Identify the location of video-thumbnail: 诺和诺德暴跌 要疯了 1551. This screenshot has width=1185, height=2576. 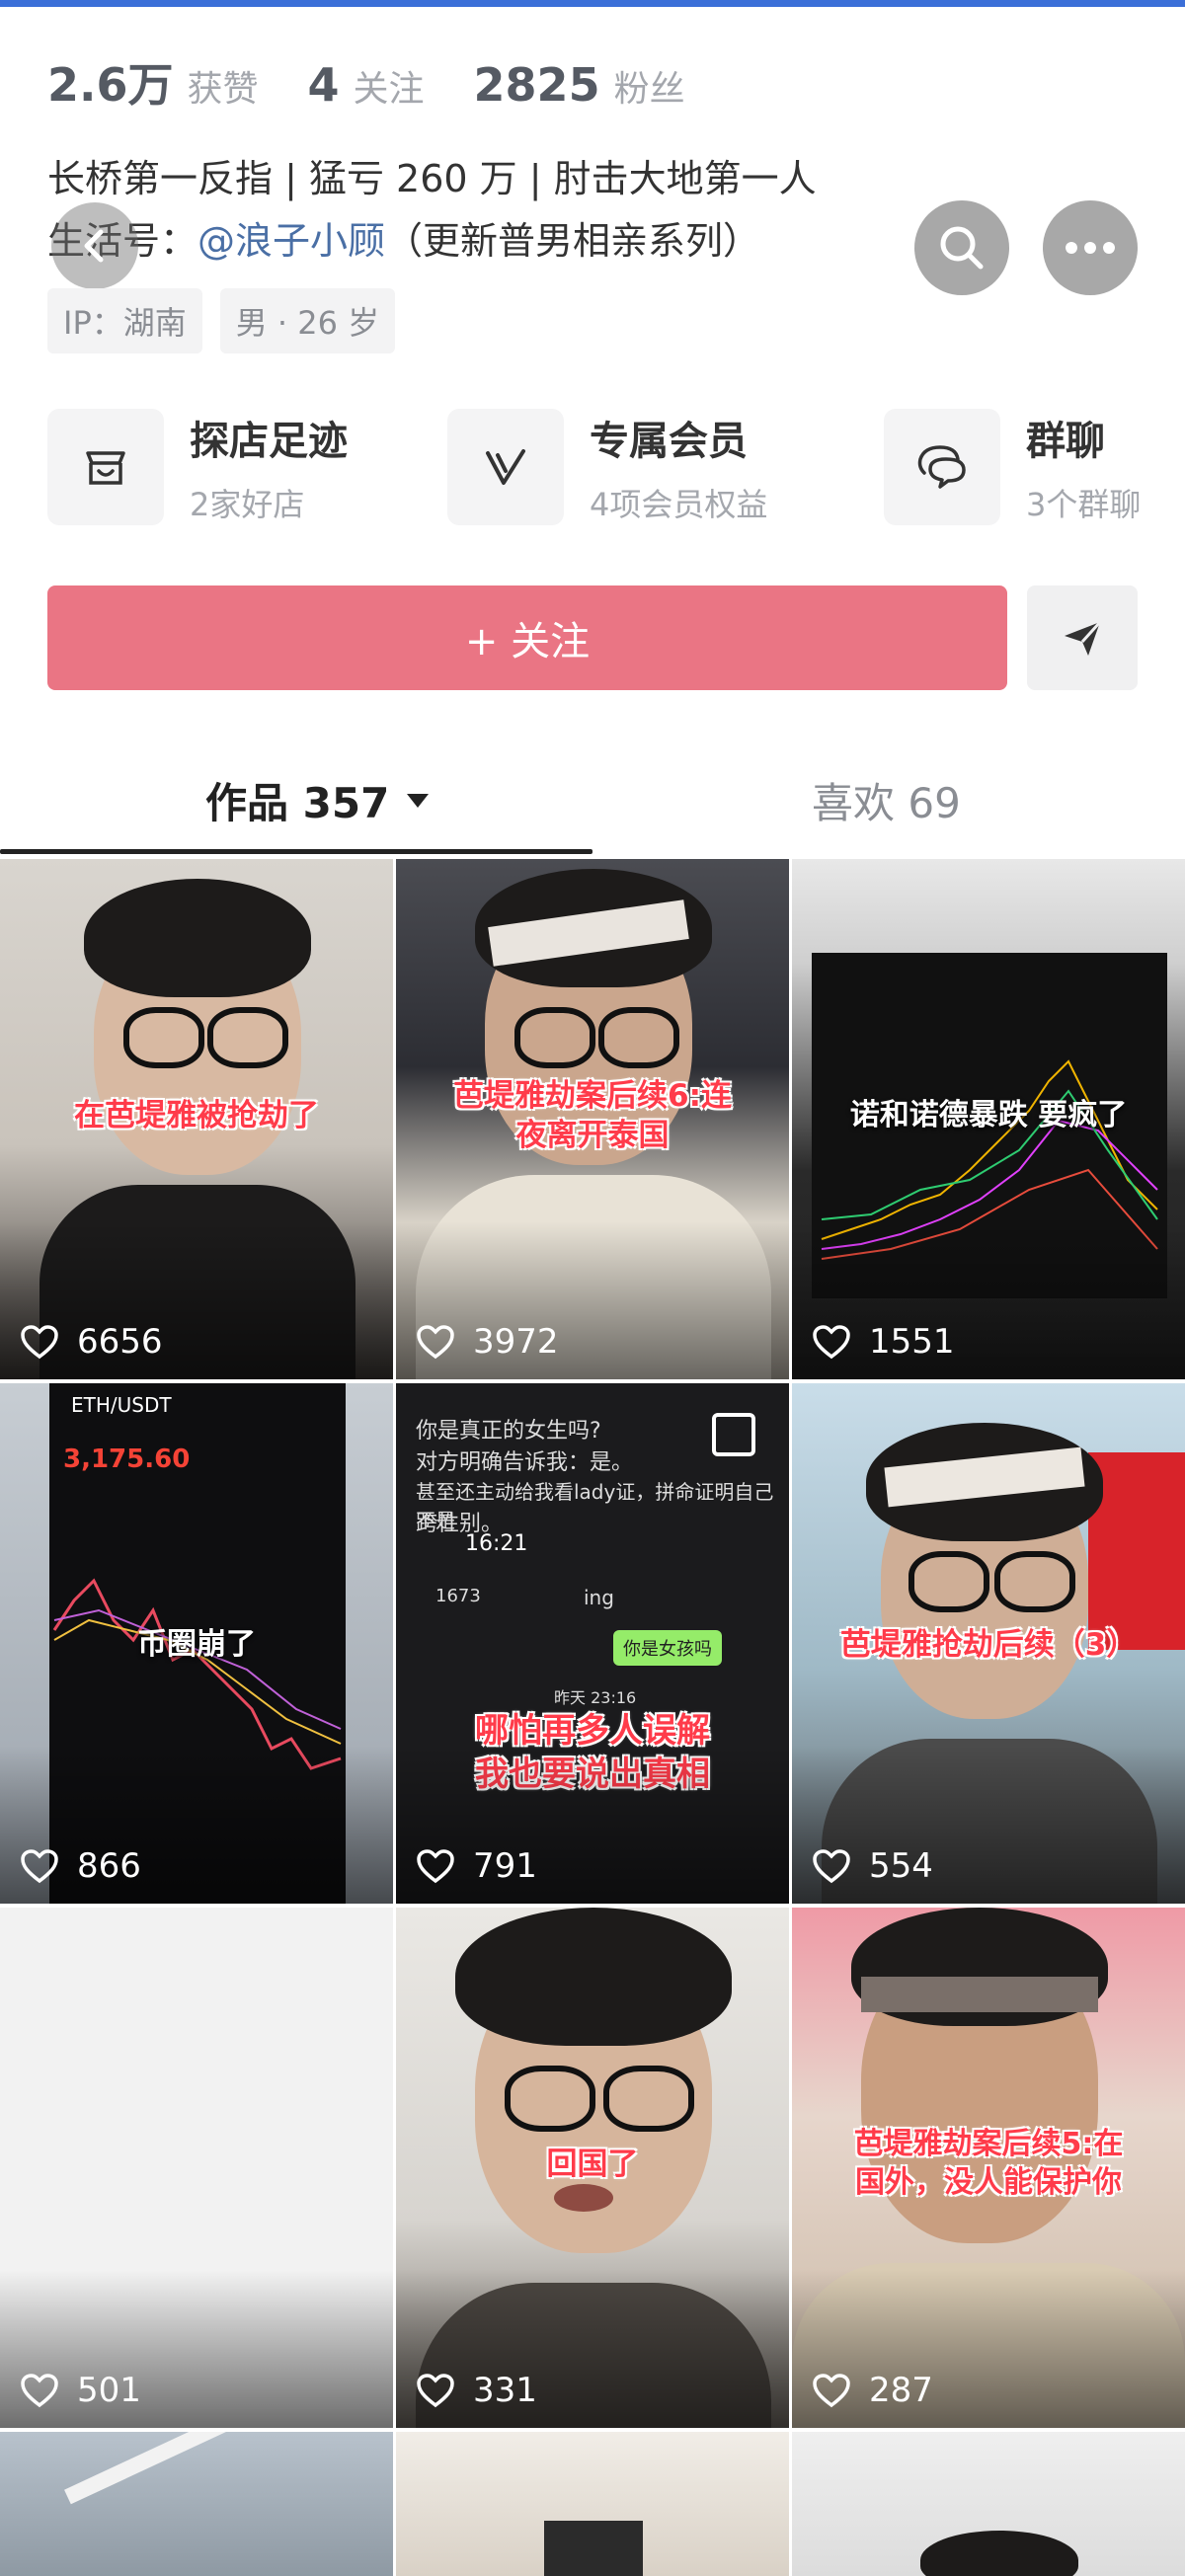
(989, 1119).